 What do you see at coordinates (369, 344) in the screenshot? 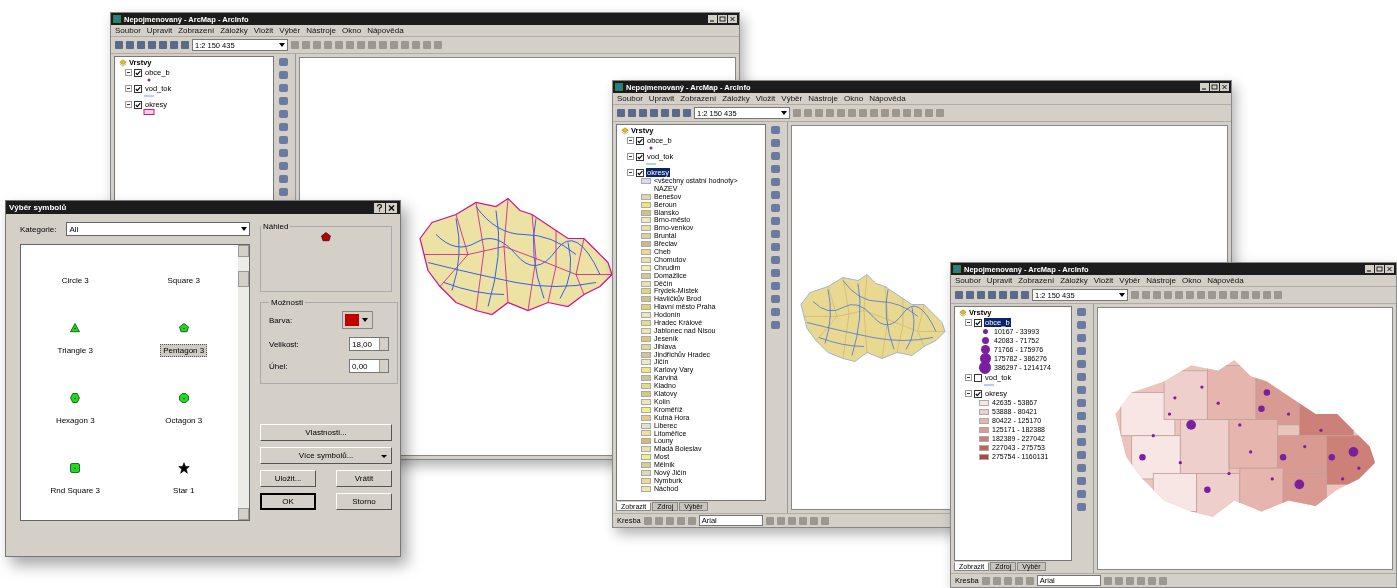
I see `spin-field: 18,00` at bounding box center [369, 344].